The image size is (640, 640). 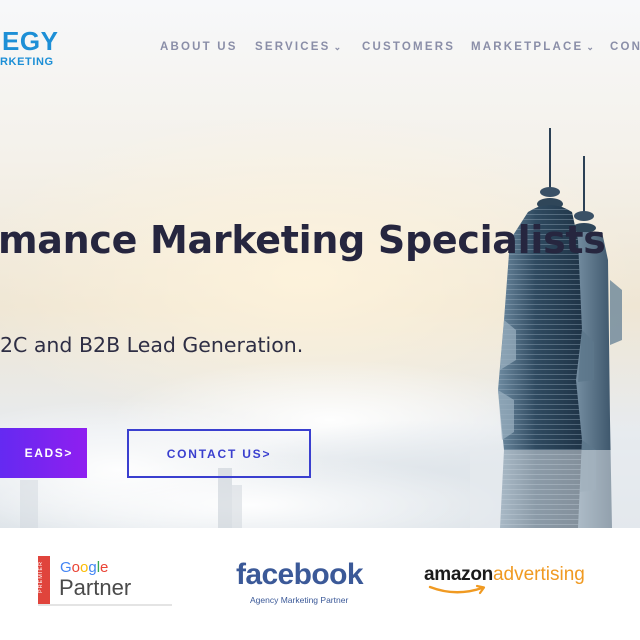 I want to click on nav-item-marketplace: MARKETPLACE ⌄, so click(x=532, y=47).